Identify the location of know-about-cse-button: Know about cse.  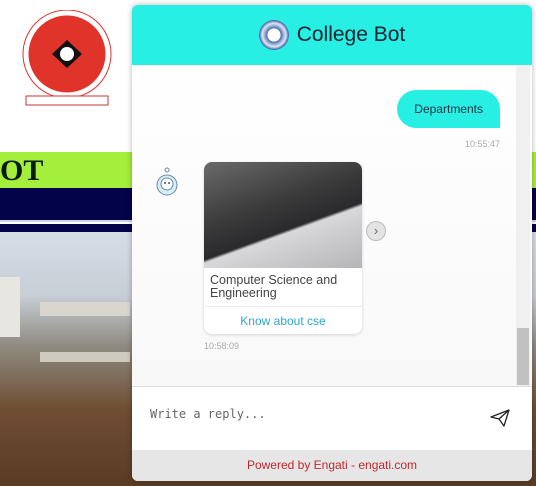
(283, 320).